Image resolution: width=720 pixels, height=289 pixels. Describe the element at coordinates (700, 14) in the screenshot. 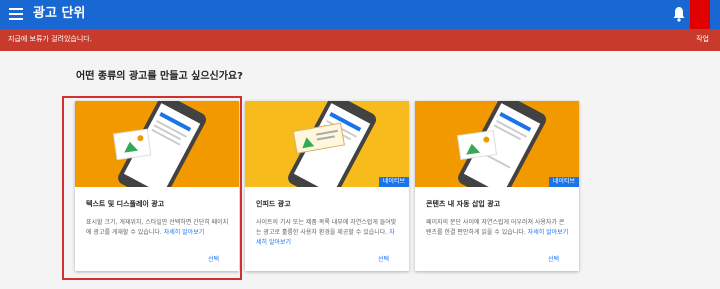

I see `avatar` at that location.